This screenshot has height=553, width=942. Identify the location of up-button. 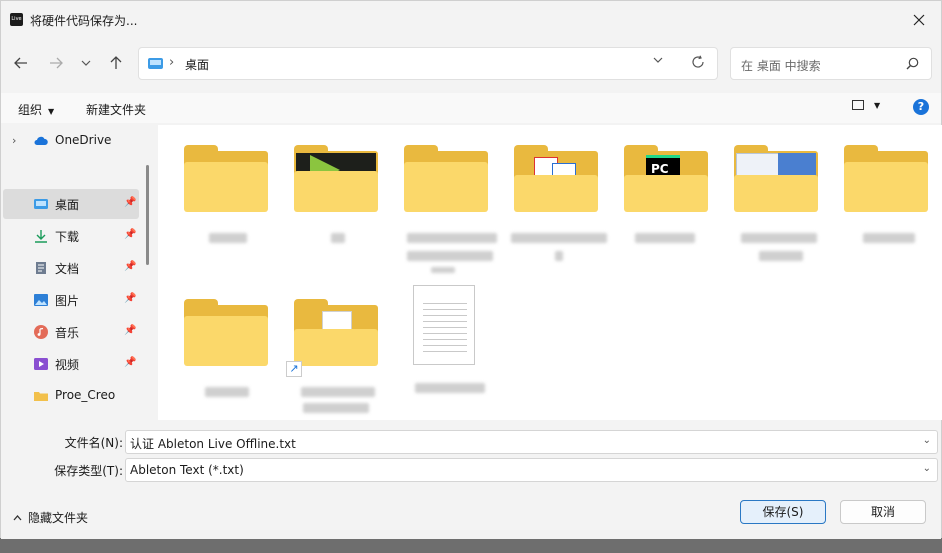
(116, 63).